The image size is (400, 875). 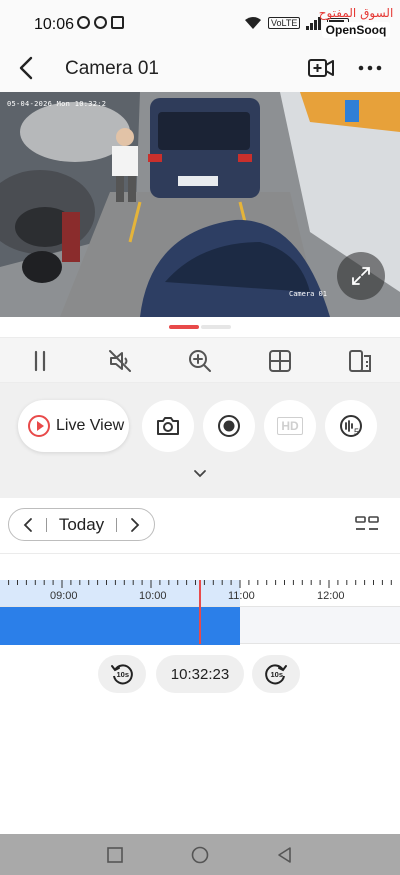 I want to click on playback-control-bar, so click(x=200, y=360).